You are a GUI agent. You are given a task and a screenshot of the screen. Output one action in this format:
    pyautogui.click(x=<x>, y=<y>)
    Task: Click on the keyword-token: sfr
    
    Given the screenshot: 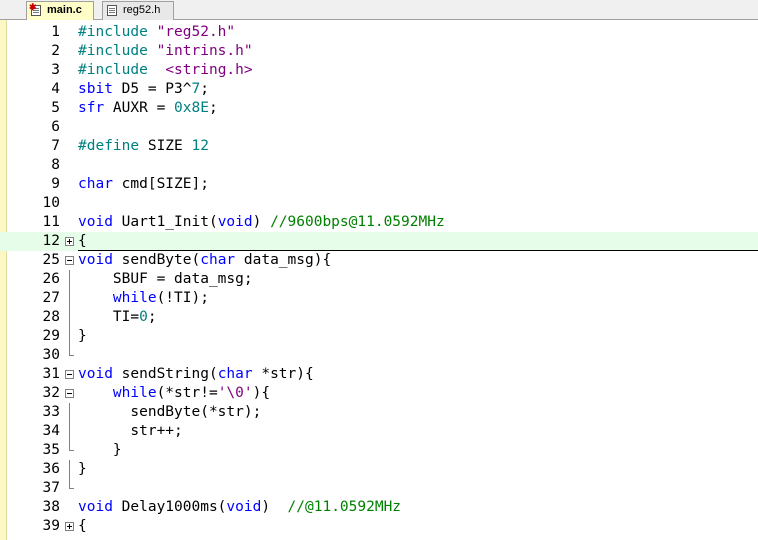 What is the action you would take?
    pyautogui.click(x=91, y=108)
    